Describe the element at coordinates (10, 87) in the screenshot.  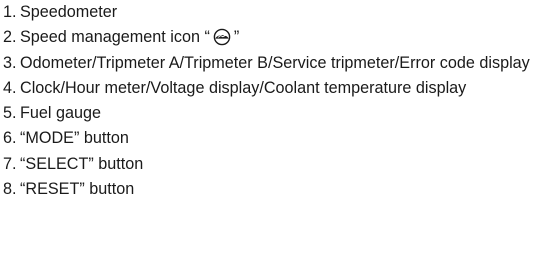
I see `item-number: 4.` at that location.